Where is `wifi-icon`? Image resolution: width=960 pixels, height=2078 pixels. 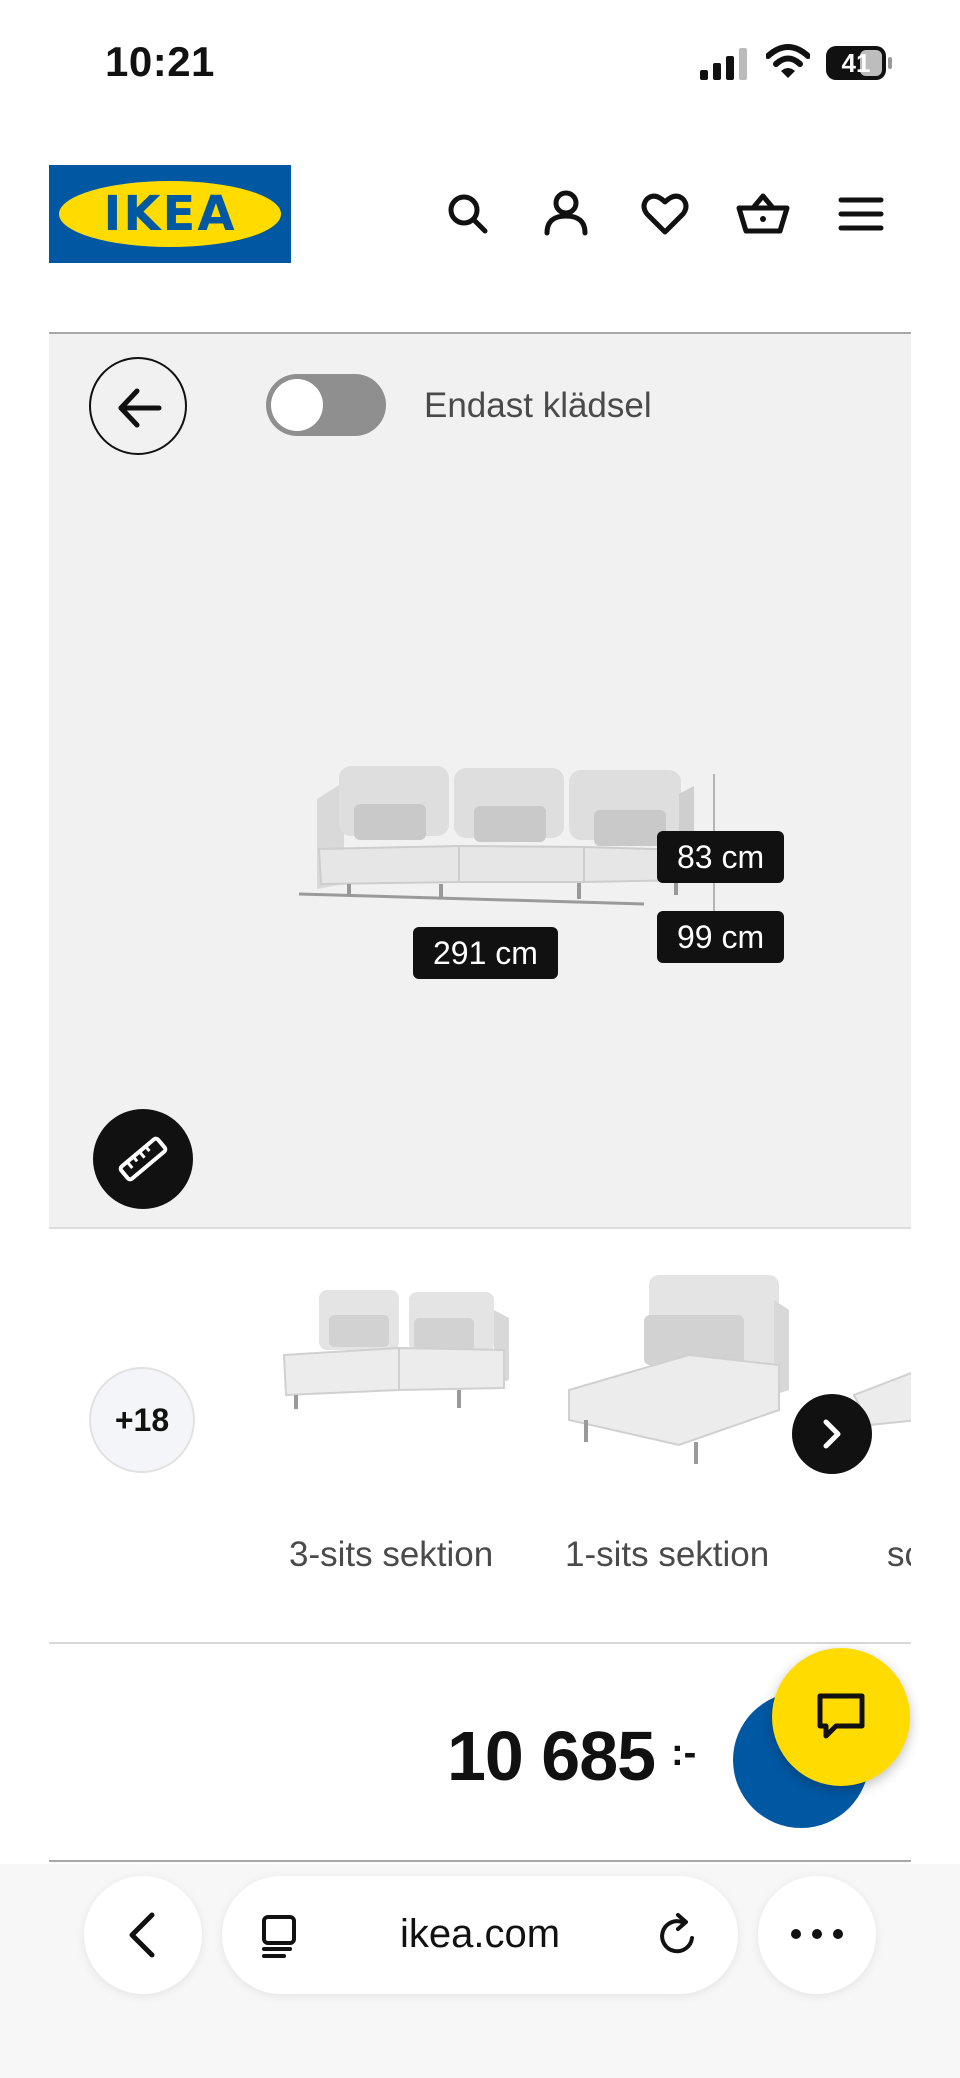 wifi-icon is located at coordinates (788, 61).